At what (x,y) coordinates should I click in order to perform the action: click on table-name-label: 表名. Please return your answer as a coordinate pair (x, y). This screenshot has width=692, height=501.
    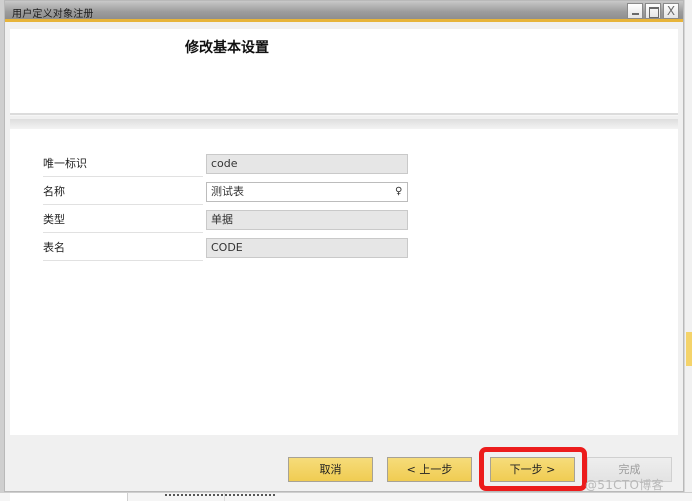
    Looking at the image, I should click on (123, 249).